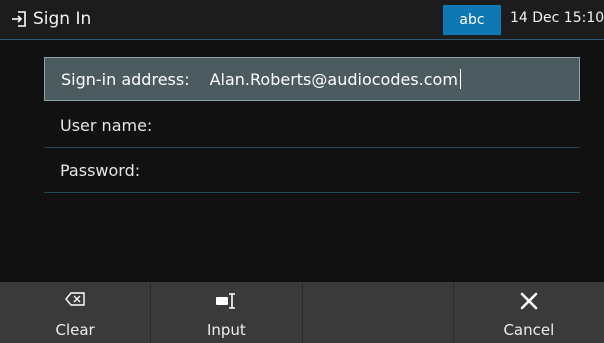 The width and height of the screenshot is (604, 343). What do you see at coordinates (125, 79) in the screenshot?
I see `sign-in-address-label: Sign-in address:` at bounding box center [125, 79].